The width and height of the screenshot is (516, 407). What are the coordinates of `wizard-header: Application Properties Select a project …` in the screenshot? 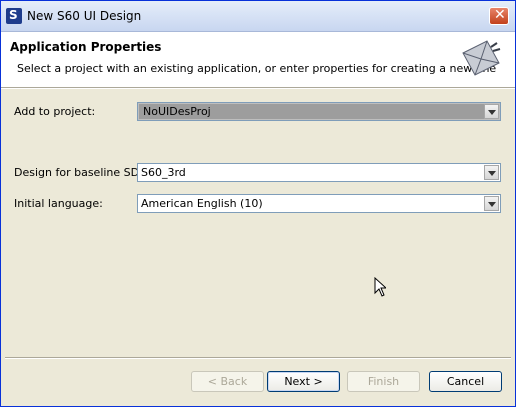 It's located at (258, 60).